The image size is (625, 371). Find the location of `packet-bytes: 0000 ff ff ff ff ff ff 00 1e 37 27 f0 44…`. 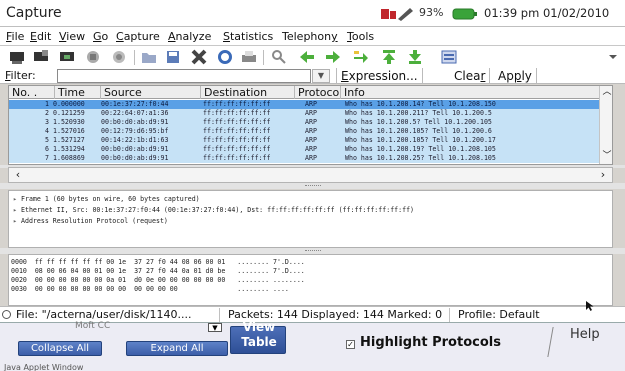

packet-bytes: 0000 ff ff ff ff ff ff 00 1e 37 27 f0 44… is located at coordinates (310, 280).